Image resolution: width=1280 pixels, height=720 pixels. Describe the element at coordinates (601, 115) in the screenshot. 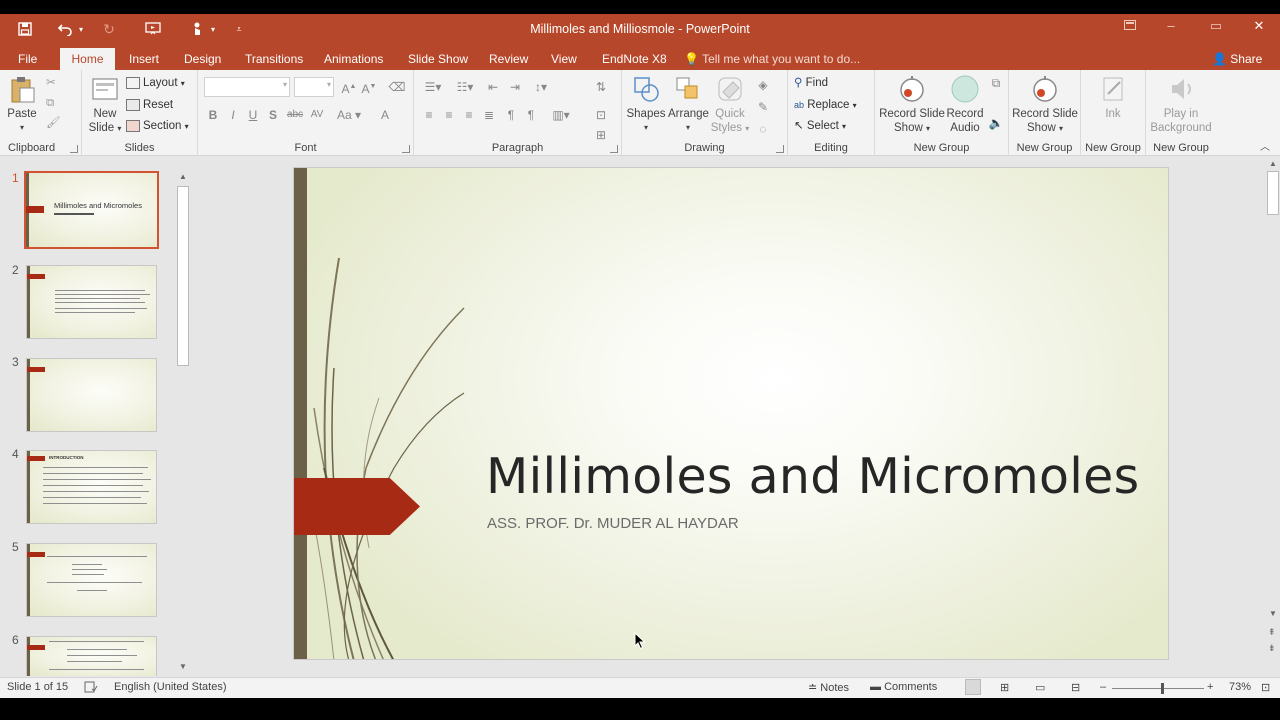

I see `align-text-icon: ⊡` at that location.